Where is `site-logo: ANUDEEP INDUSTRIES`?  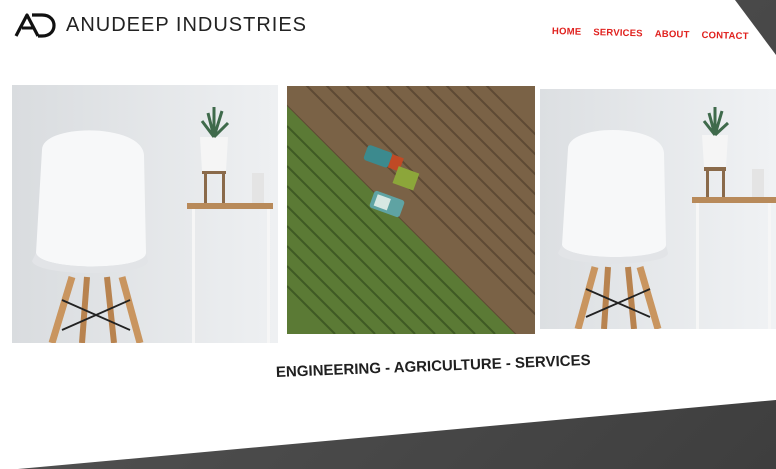 site-logo: ANUDEEP INDUSTRIES is located at coordinates (160, 25).